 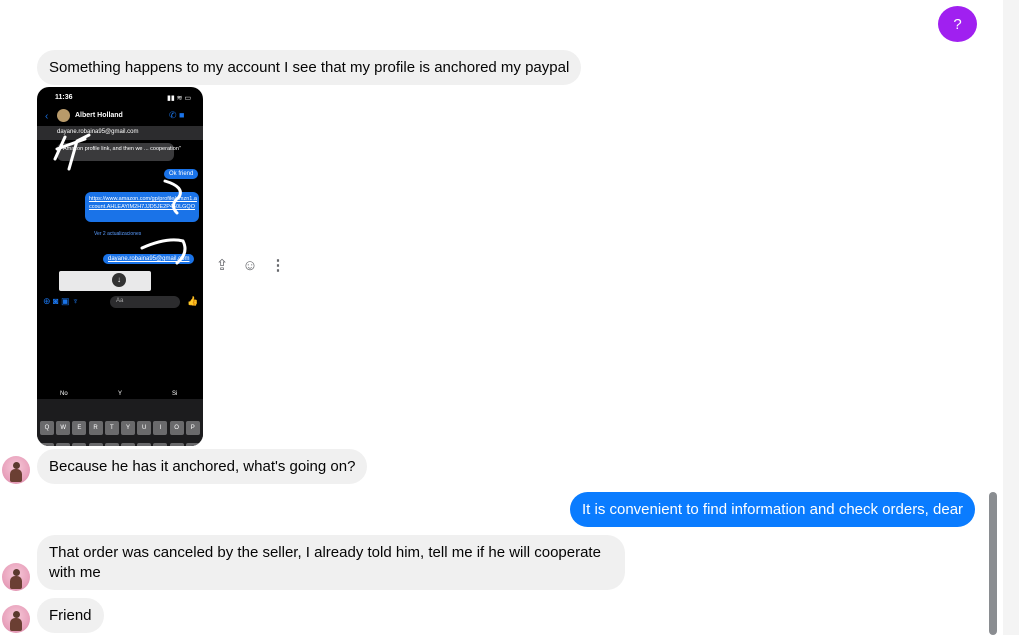 I want to click on keyboard-key: W, so click(x=63, y=428).